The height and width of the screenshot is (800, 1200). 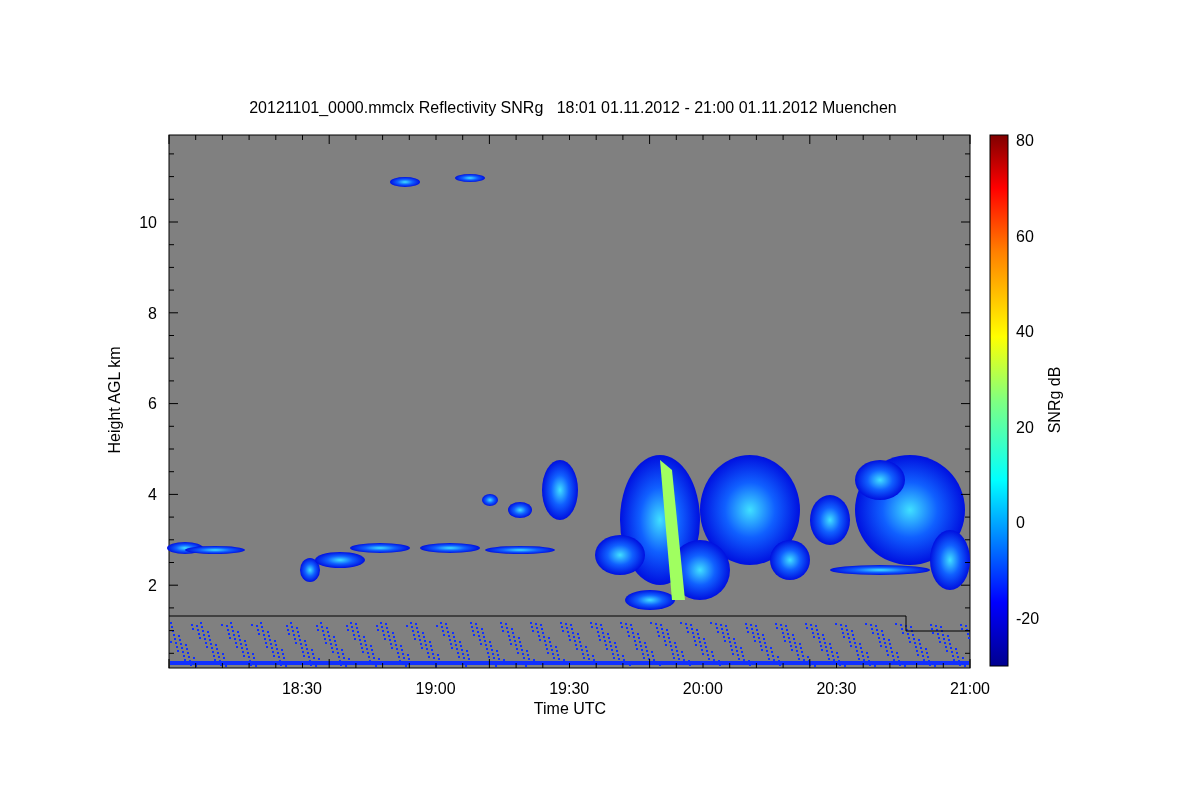 What do you see at coordinates (302, 688) in the screenshot?
I see `x-tick-label: 18:30` at bounding box center [302, 688].